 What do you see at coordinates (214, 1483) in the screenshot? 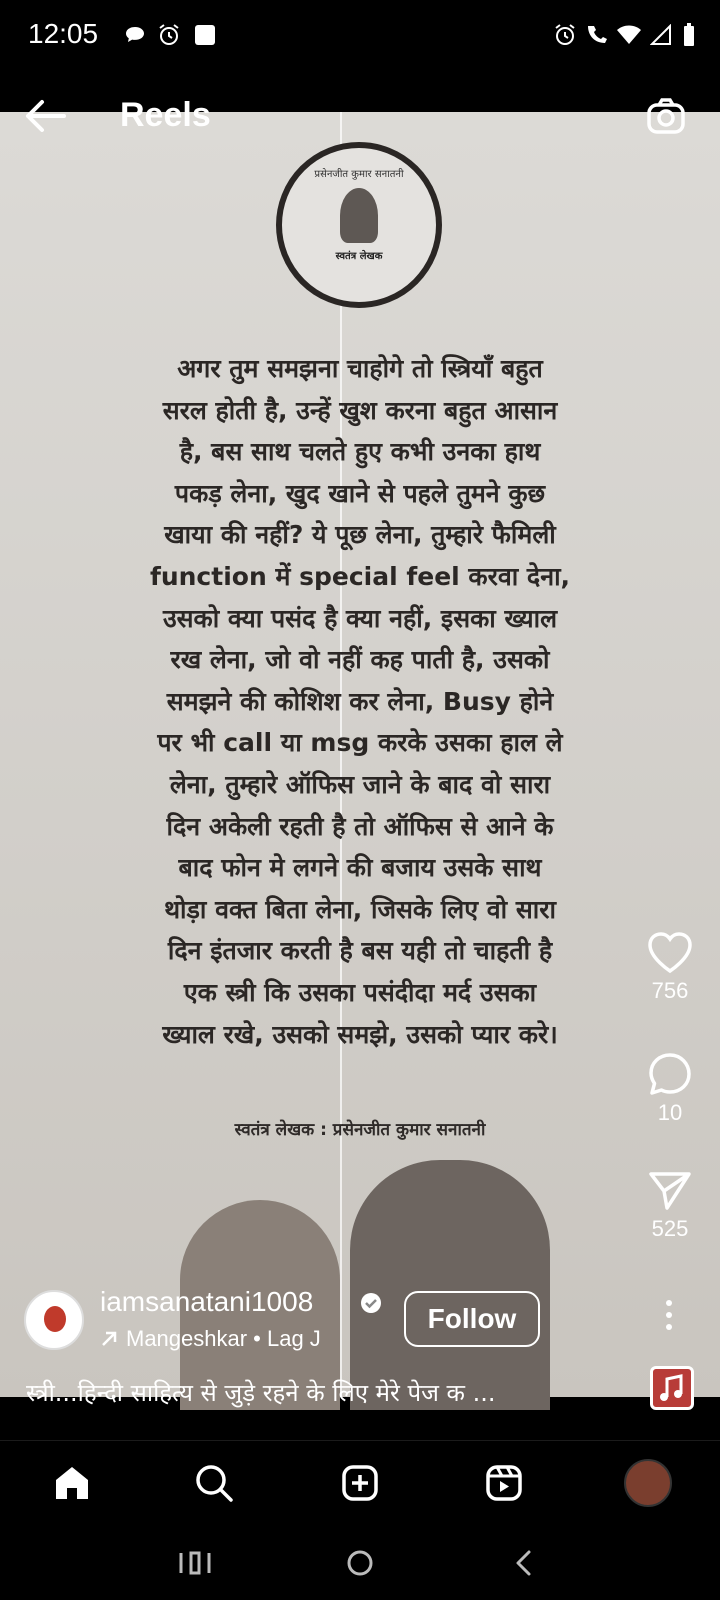
I see `search-icon` at bounding box center [214, 1483].